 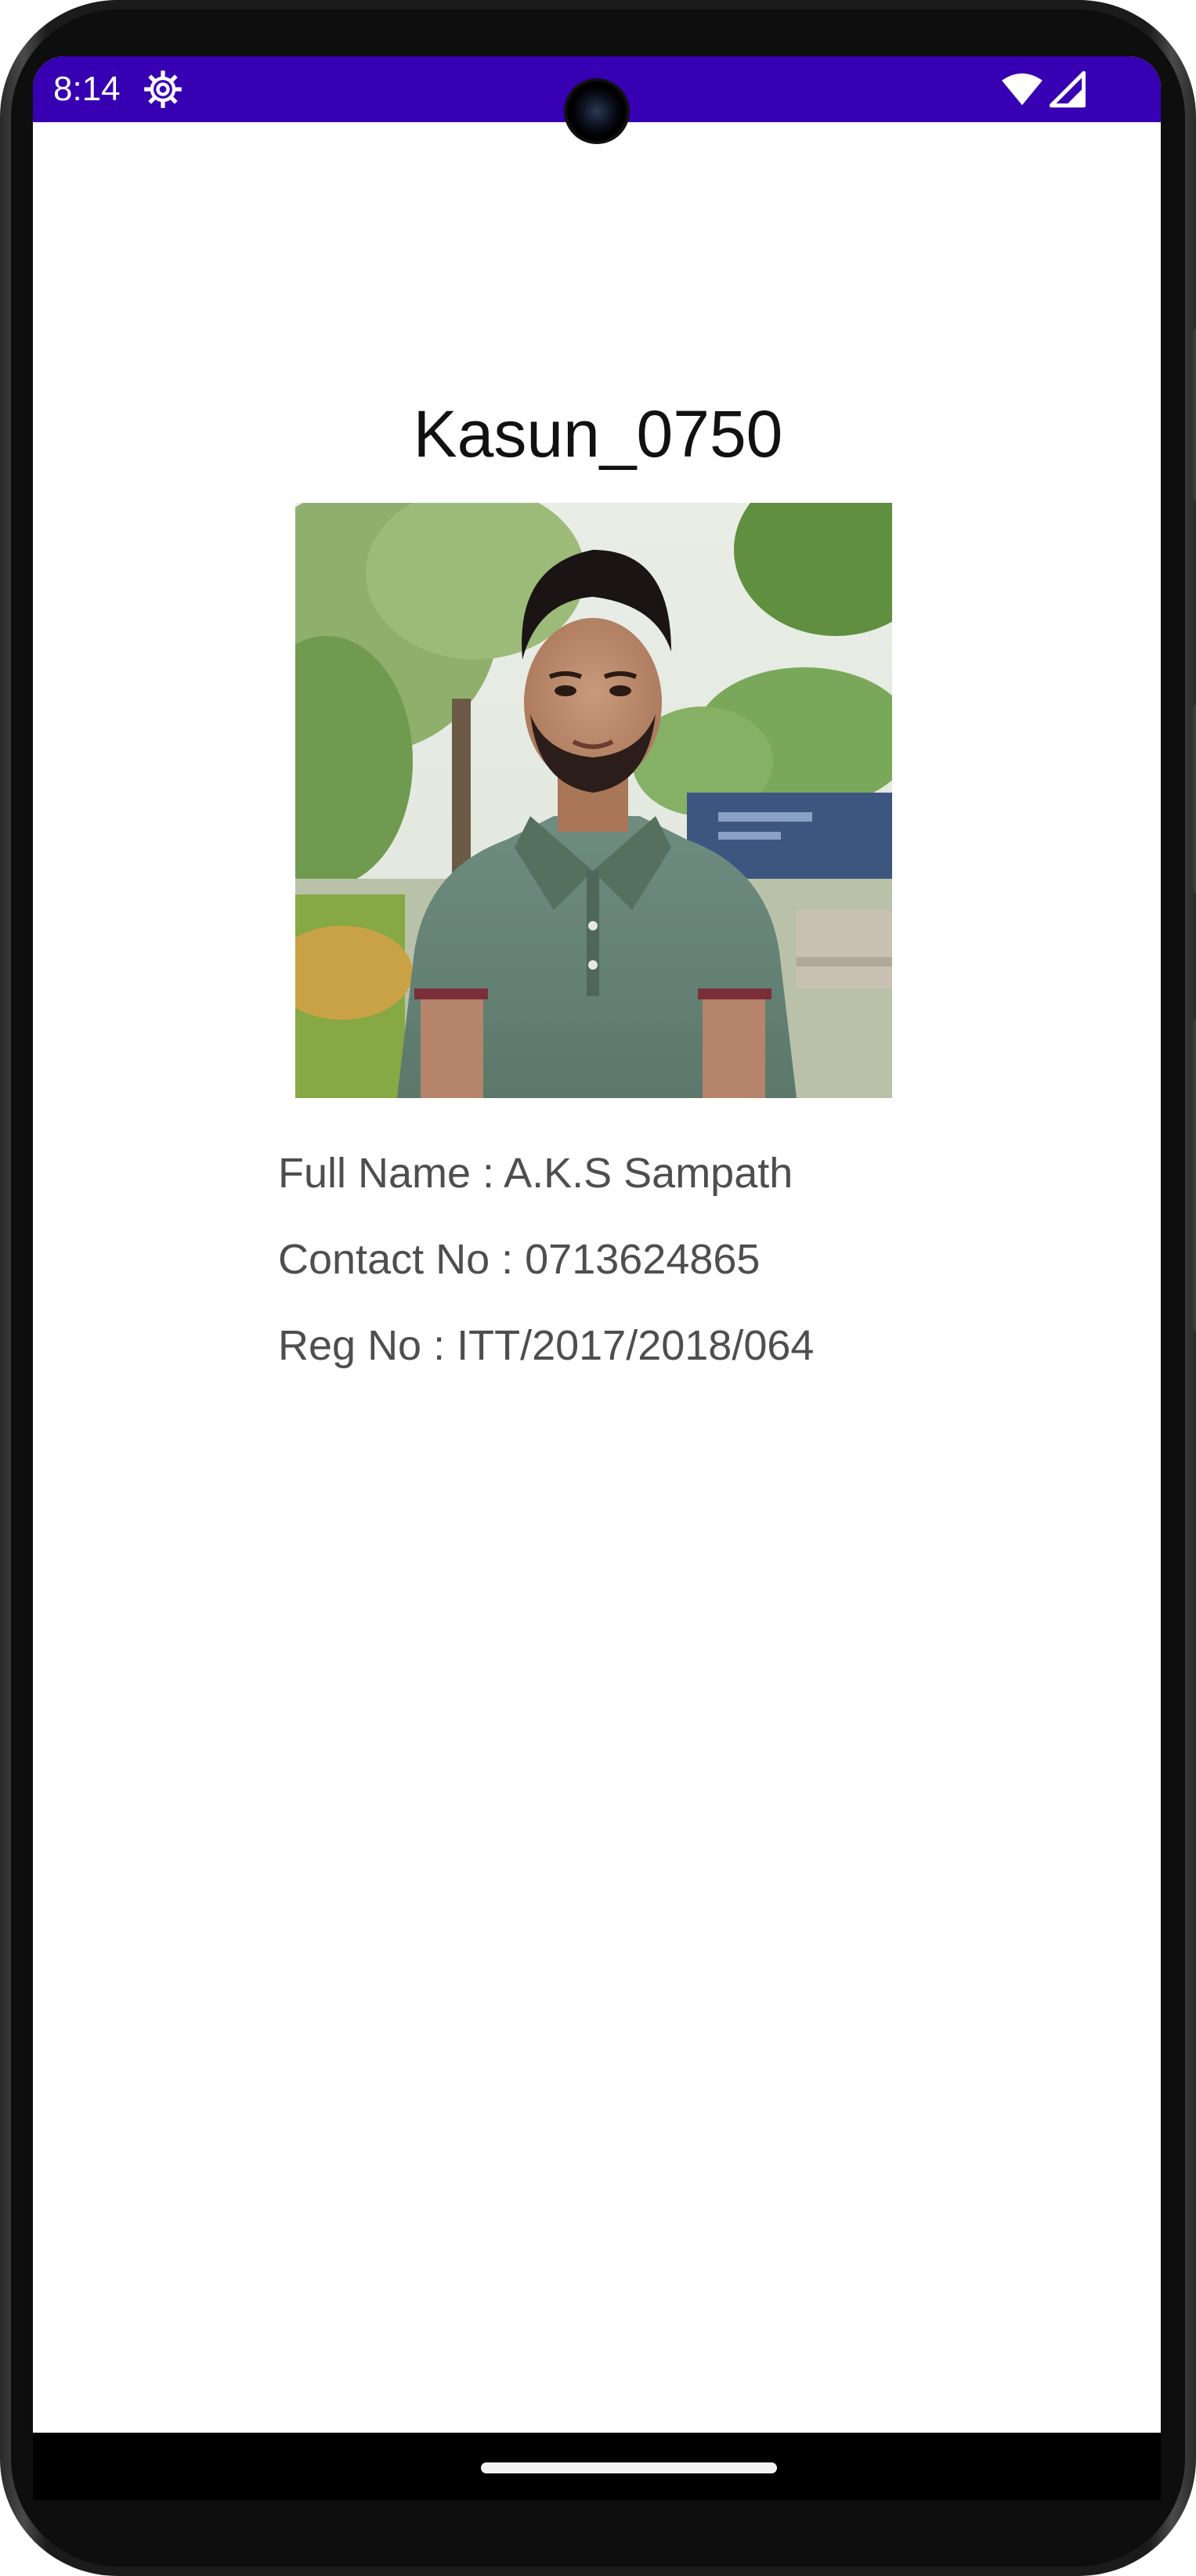 What do you see at coordinates (1194, 1174) in the screenshot?
I see `side-button` at bounding box center [1194, 1174].